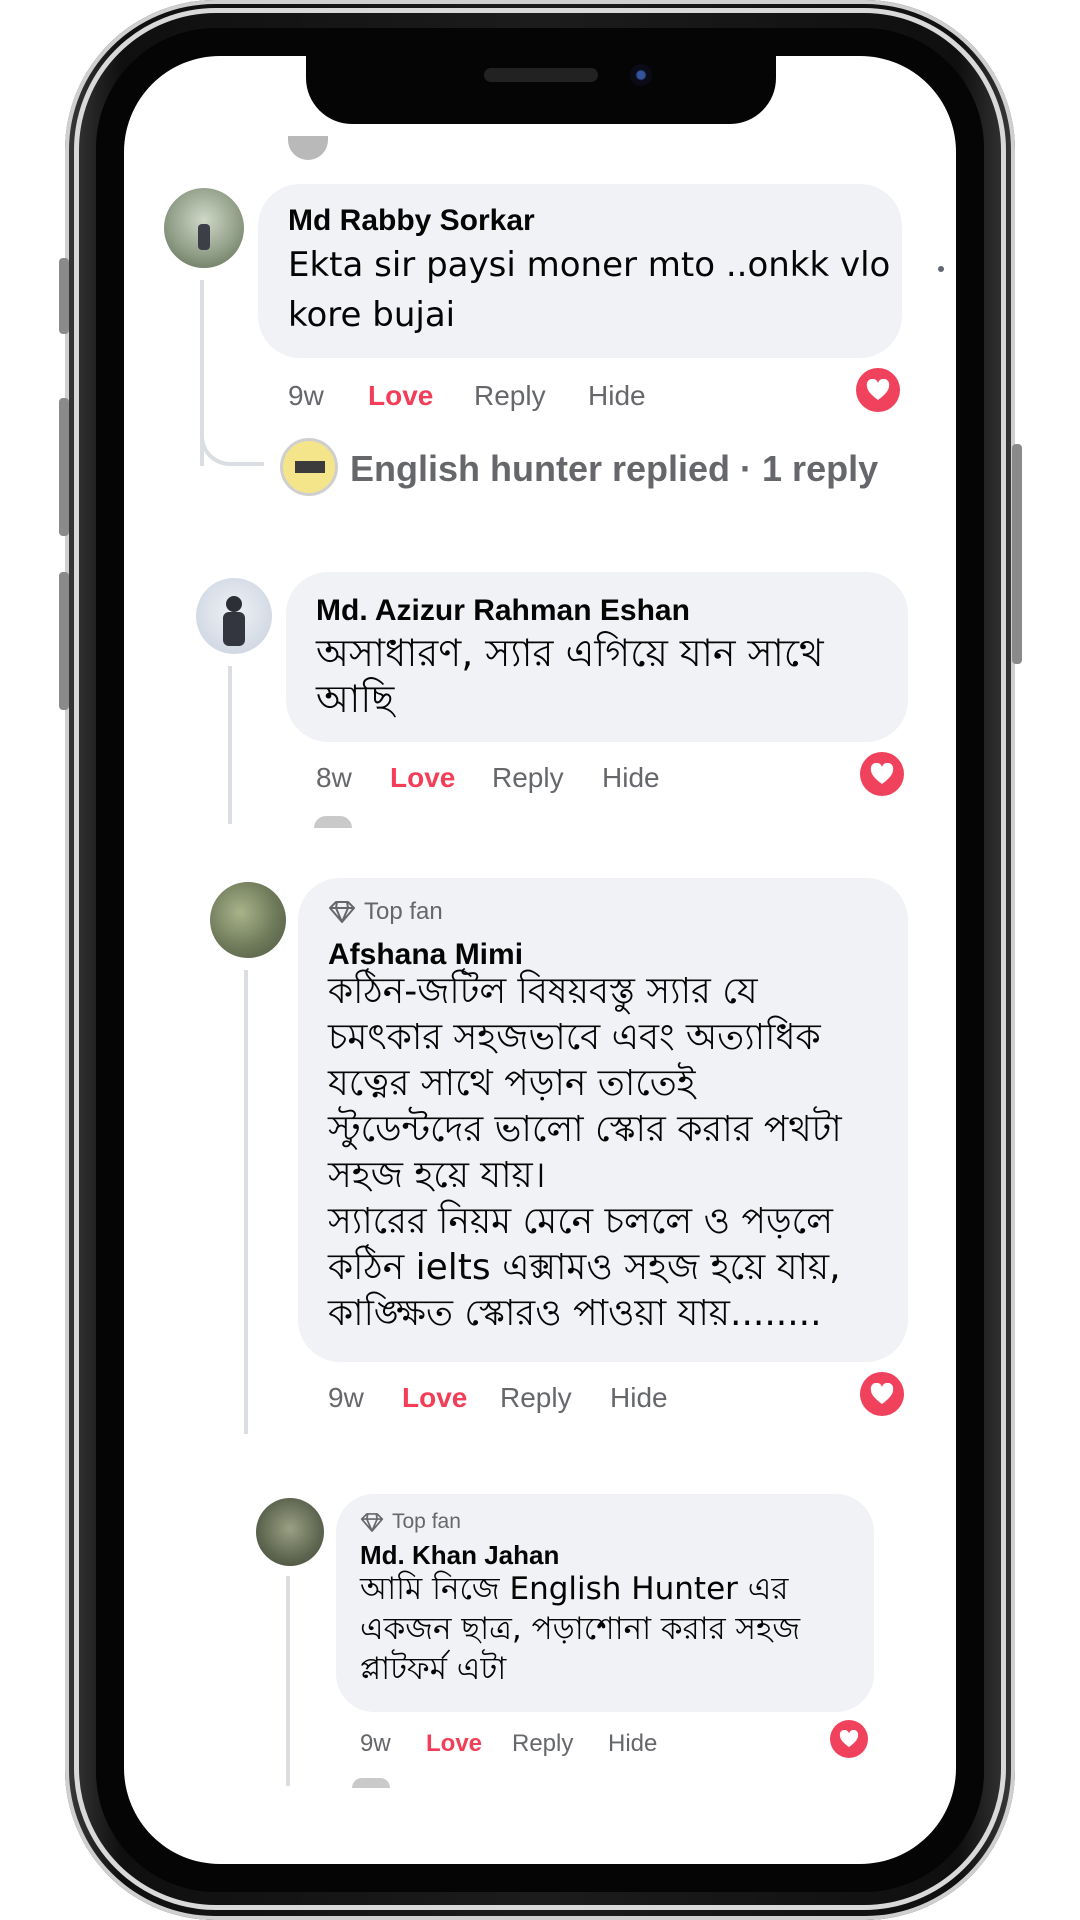 This screenshot has width=1080, height=1920. I want to click on speaker, so click(541, 75).